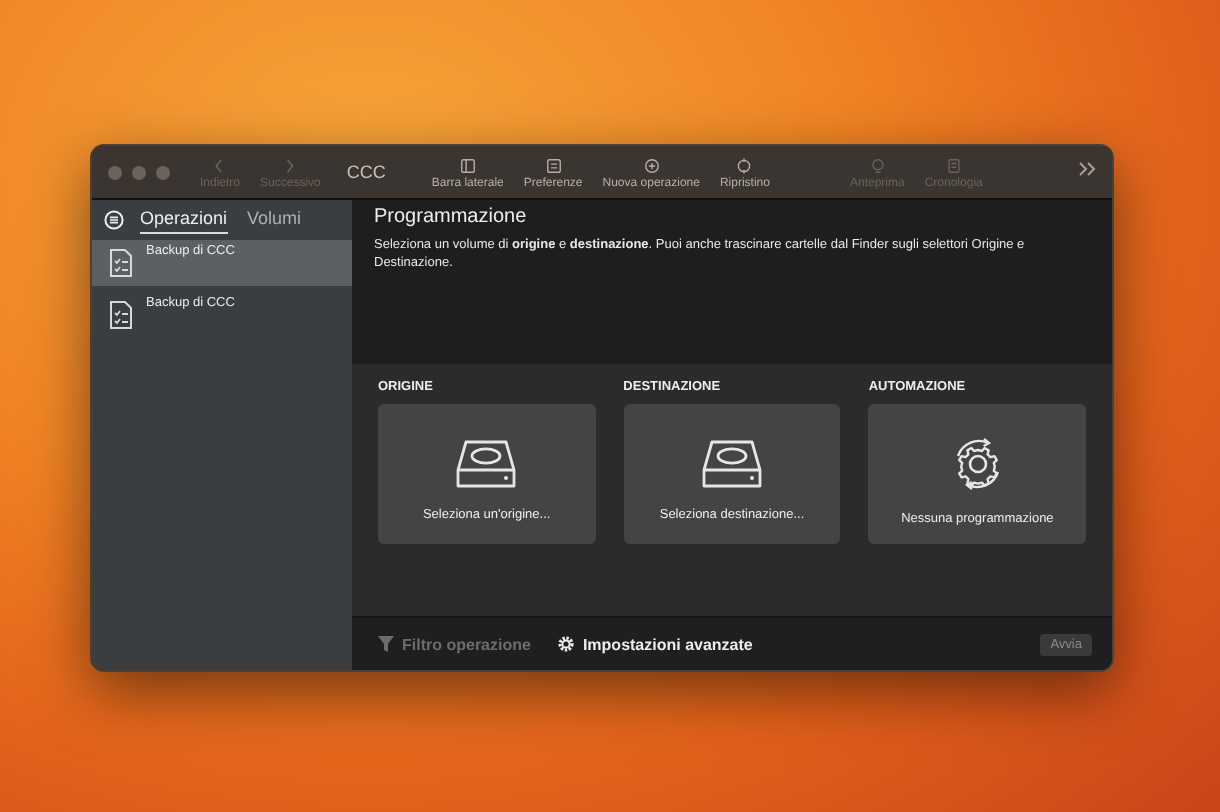  What do you see at coordinates (467, 165) in the screenshot?
I see `sidebar-icon` at bounding box center [467, 165].